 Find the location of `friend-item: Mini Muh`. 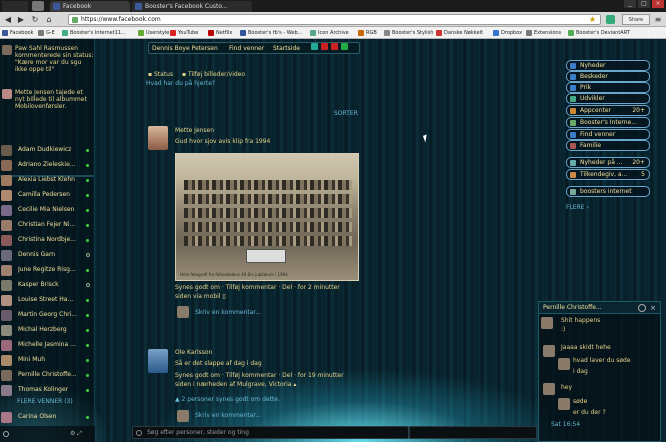

friend-item: Mini Muh is located at coordinates (47, 360).